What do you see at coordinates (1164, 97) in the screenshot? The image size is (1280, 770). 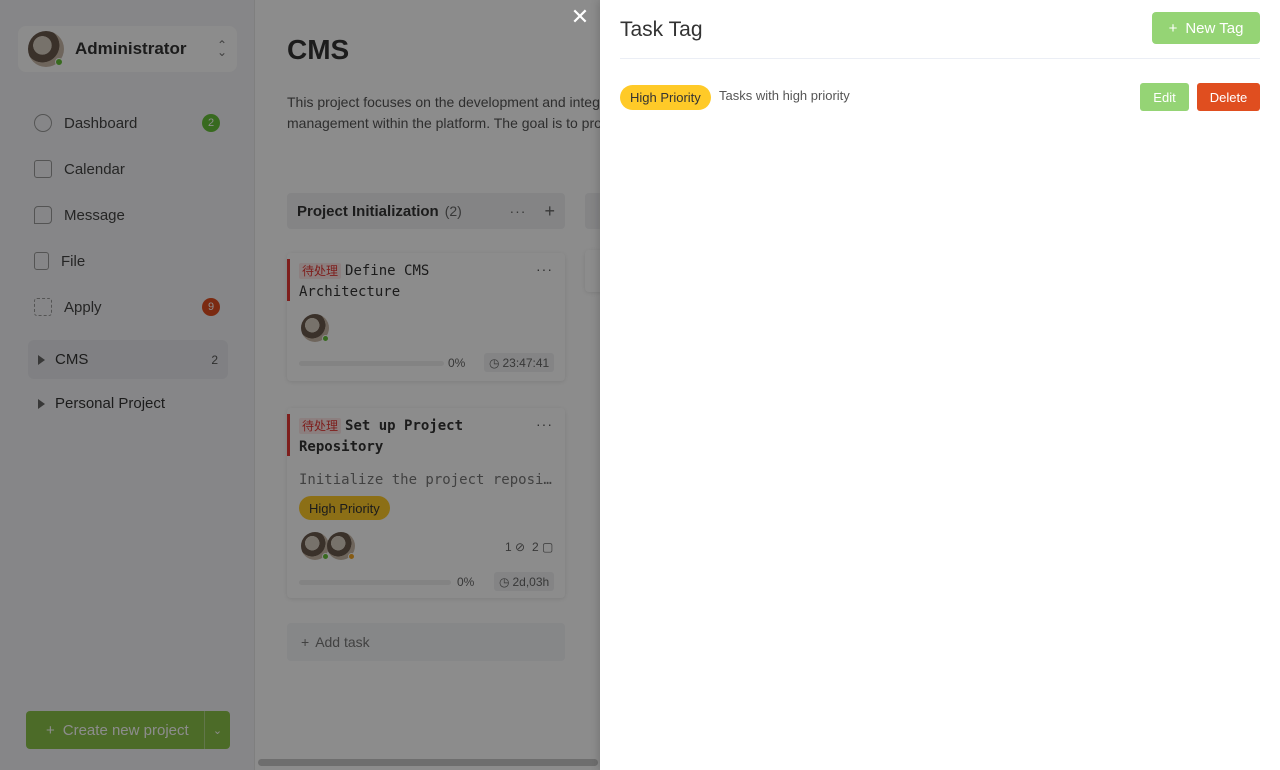 I see `edit-tag-button: Edit` at bounding box center [1164, 97].